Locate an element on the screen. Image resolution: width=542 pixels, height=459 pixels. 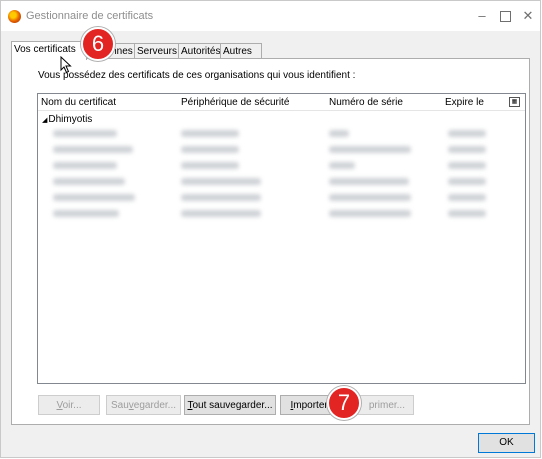
expander-icon: ◢ is located at coordinates (44, 120).